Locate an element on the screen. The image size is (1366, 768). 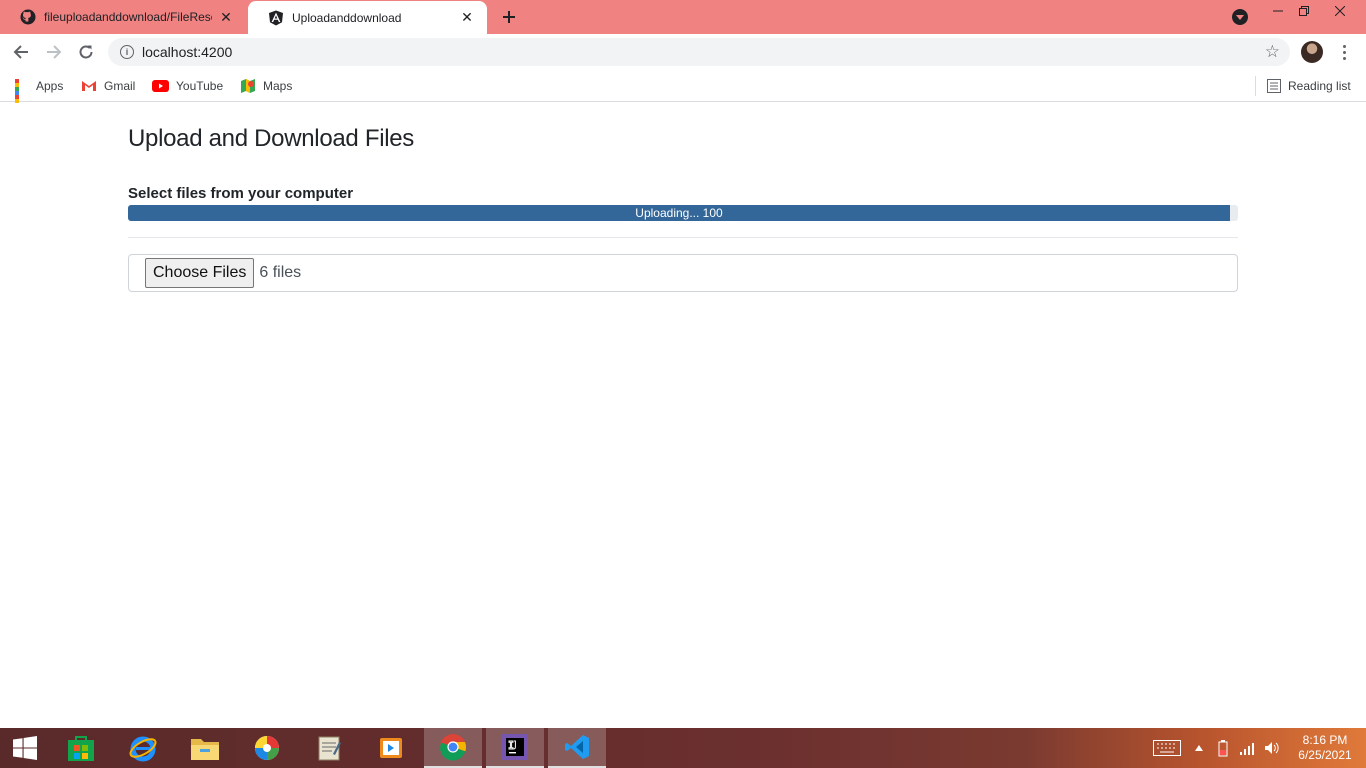
intellij-app is located at coordinates (515, 748).